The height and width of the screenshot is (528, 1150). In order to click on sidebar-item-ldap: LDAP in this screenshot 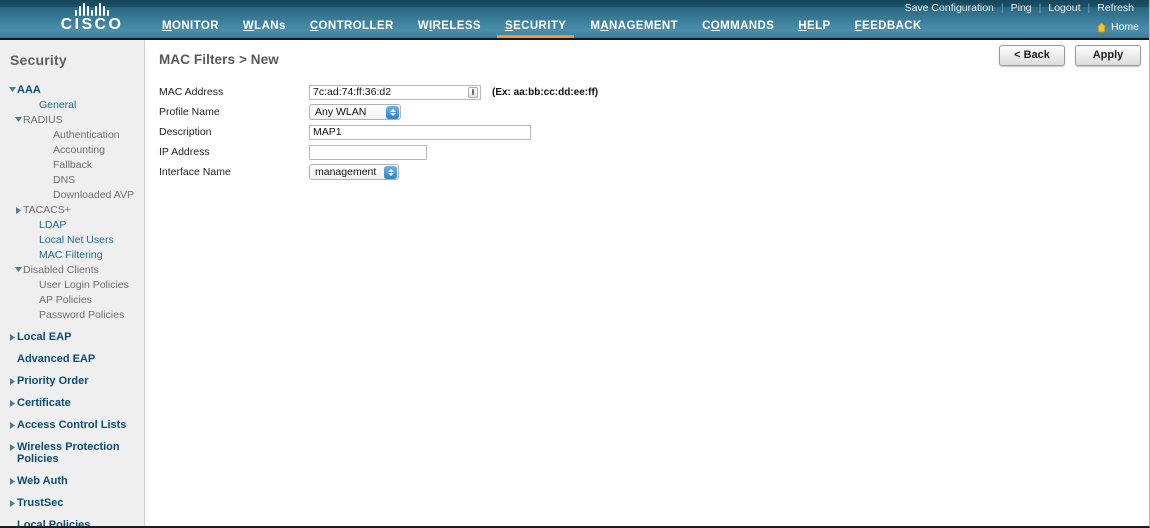, I will do `click(72, 224)`.